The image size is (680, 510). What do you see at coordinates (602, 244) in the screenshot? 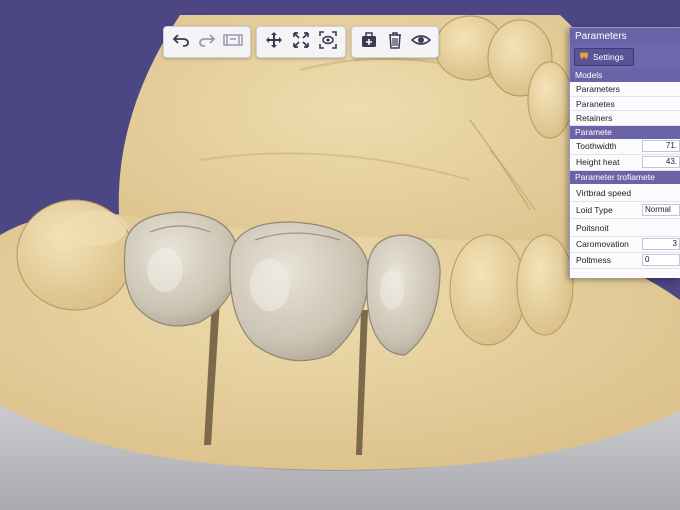
I see `caromovation-label: Caromovation` at bounding box center [602, 244].